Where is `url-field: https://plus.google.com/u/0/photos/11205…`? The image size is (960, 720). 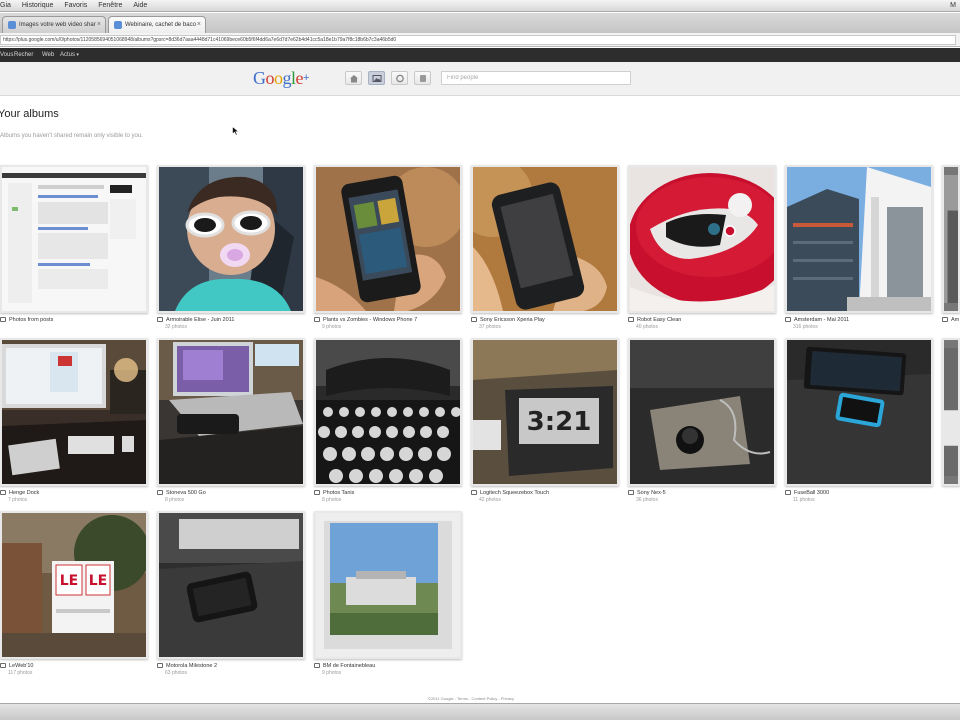 url-field: https://plus.google.com/u/0/photos/11205… is located at coordinates (478, 40).